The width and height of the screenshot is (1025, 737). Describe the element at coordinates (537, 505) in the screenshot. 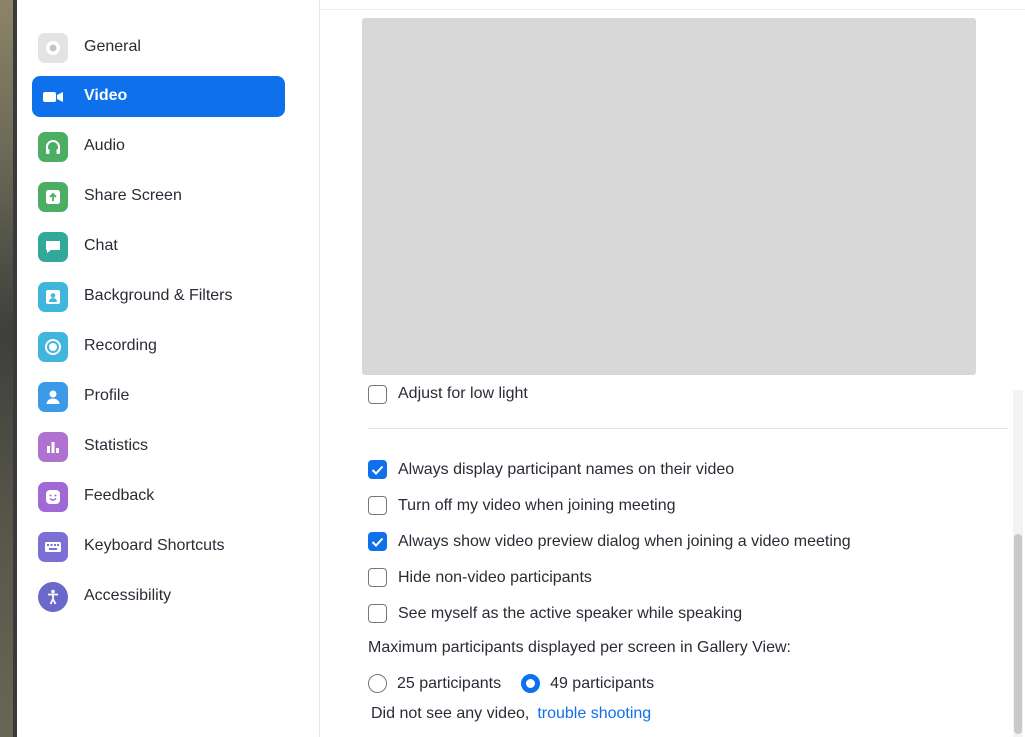

I see `turn-off-video-label: Turn off my video when joining meeting` at that location.